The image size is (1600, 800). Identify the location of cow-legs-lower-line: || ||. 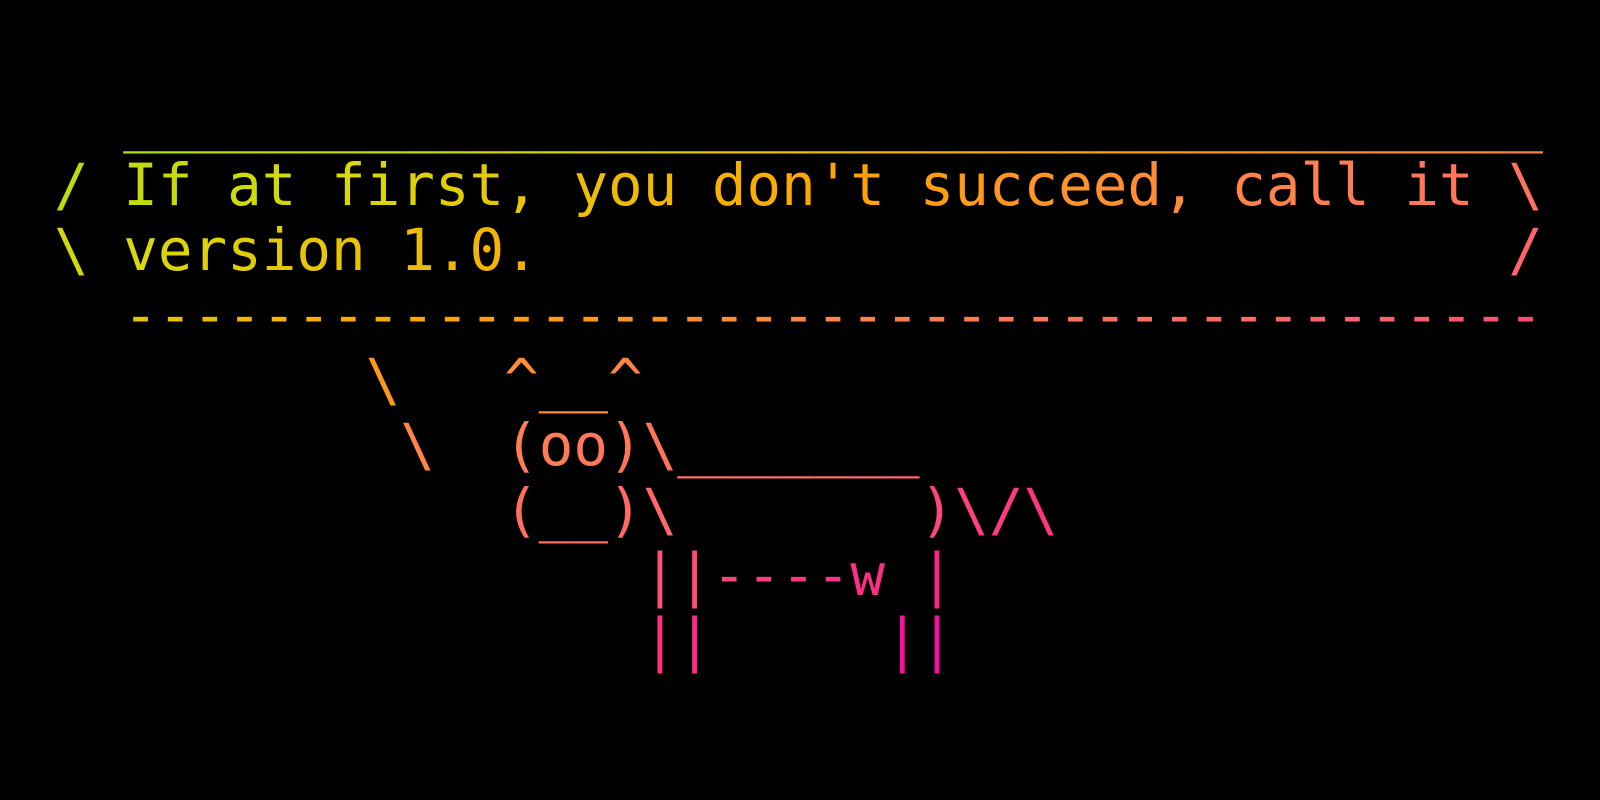
(798, 640).